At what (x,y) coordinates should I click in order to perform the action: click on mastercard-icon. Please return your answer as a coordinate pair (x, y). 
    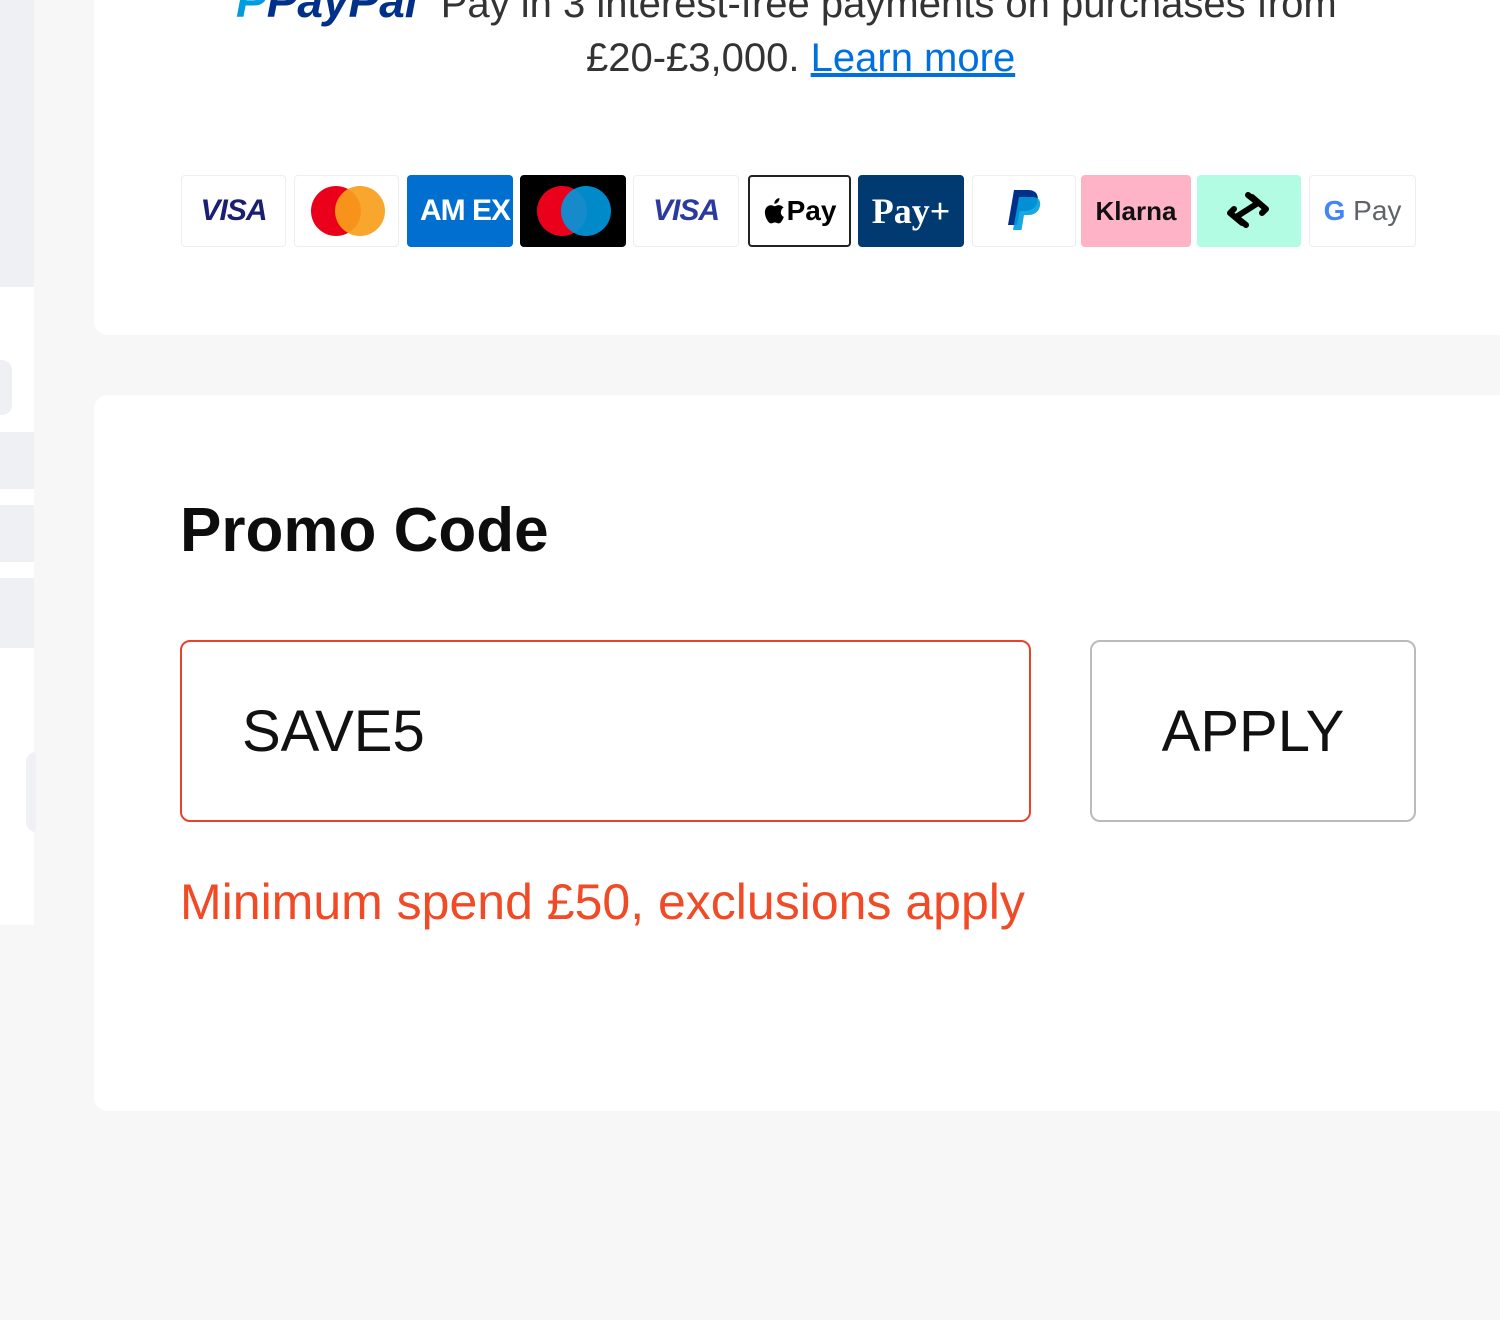
    Looking at the image, I should click on (346, 211).